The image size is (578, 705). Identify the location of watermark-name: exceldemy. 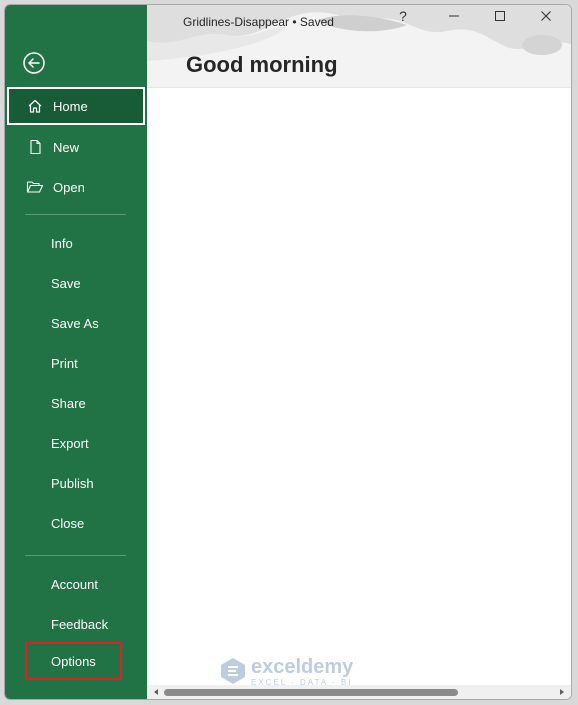
(302, 667).